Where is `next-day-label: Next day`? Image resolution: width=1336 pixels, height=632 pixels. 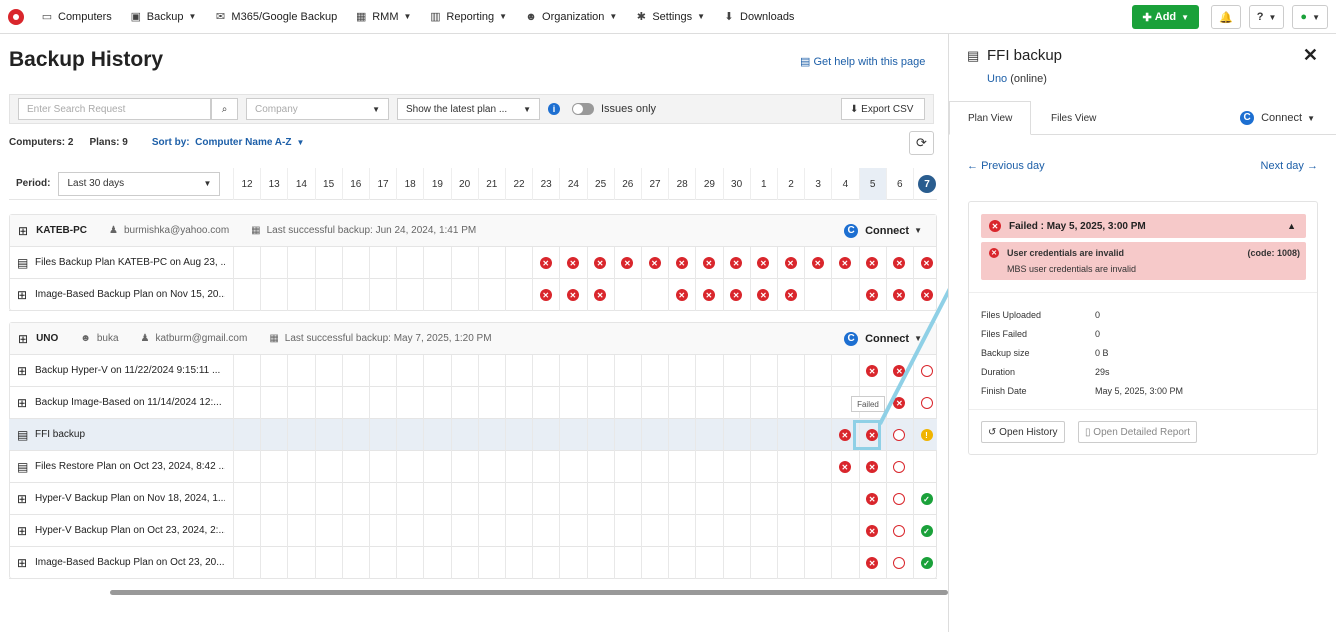
next-day-label: Next day is located at coordinates (1282, 166).